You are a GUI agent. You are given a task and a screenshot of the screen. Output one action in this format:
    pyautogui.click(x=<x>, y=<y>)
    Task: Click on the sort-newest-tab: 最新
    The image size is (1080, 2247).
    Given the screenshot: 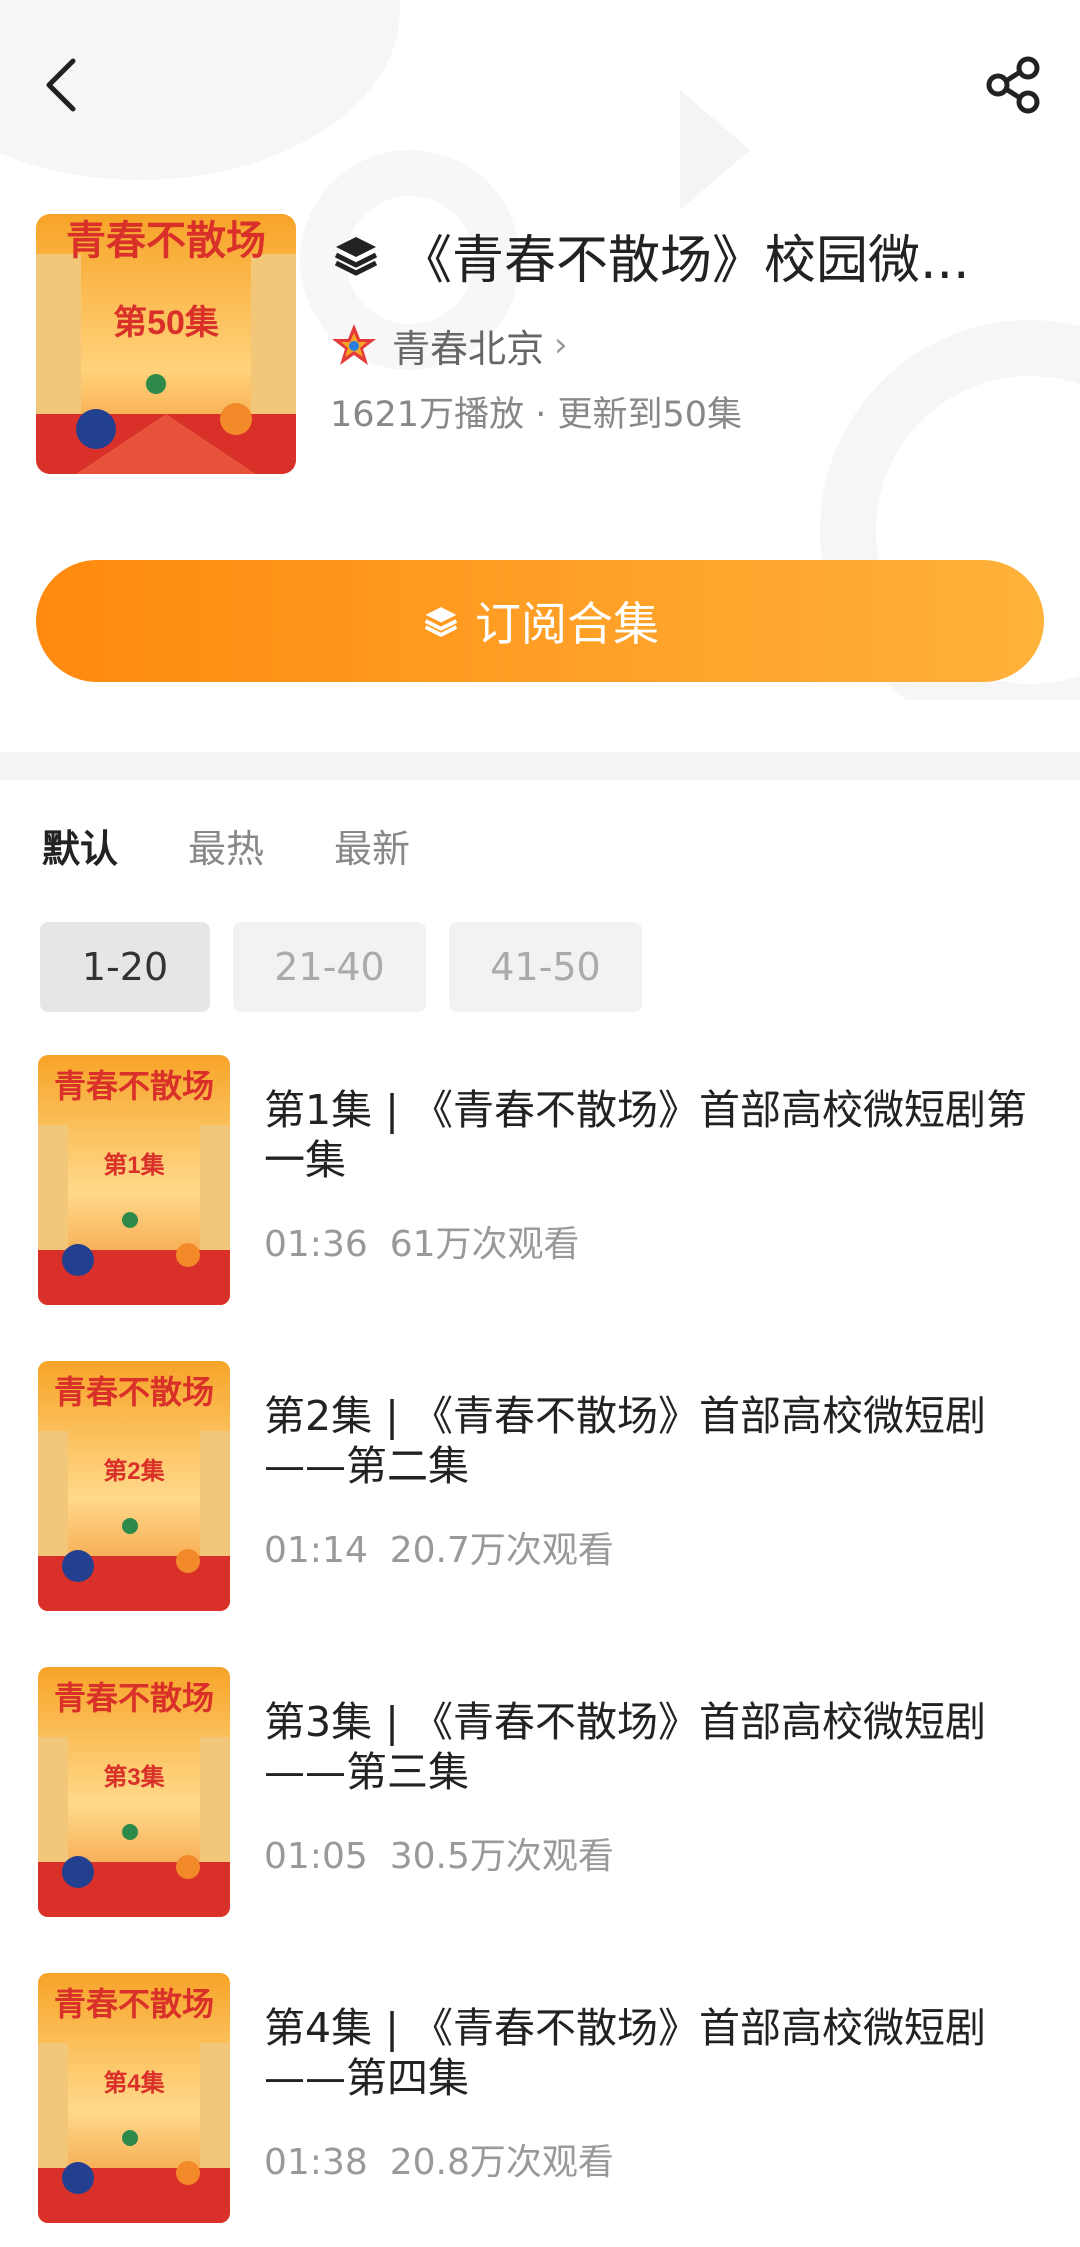 What is the action you would take?
    pyautogui.click(x=372, y=845)
    